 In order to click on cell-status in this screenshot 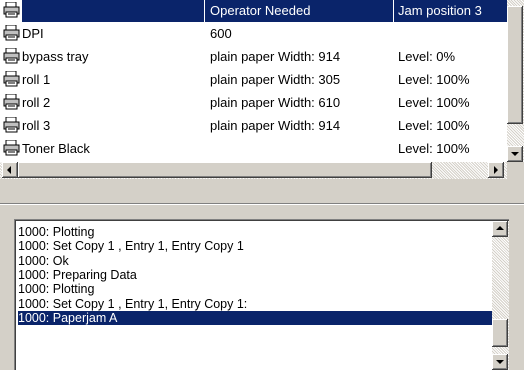, I will do `click(452, 33)`.